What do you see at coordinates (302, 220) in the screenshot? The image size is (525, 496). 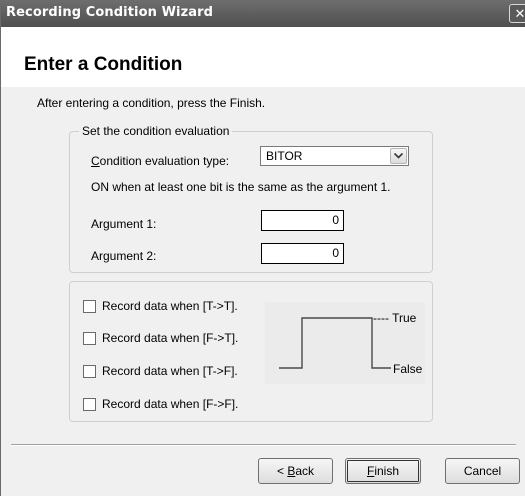 I see `argument1-input: 0` at bounding box center [302, 220].